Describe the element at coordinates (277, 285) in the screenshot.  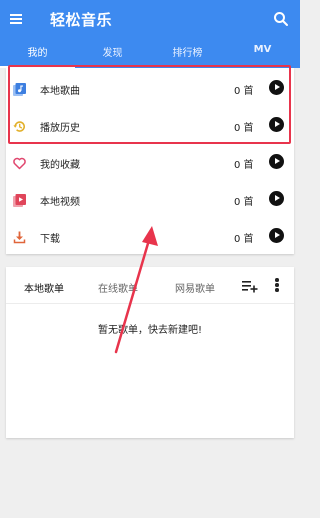
I see `more-options-icon` at that location.